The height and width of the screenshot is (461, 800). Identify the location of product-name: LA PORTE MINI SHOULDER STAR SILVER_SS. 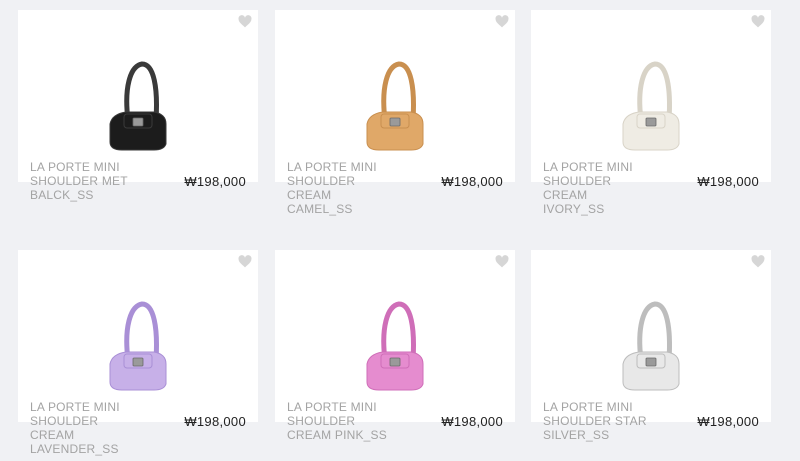
(603, 421).